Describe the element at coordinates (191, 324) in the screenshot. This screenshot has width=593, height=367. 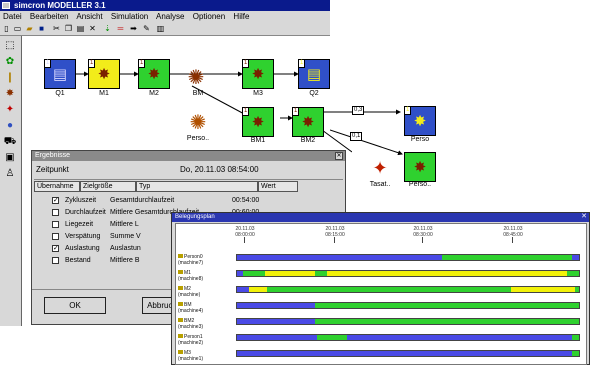
I see `gantt-row-label: BM2 (machine3)` at that location.